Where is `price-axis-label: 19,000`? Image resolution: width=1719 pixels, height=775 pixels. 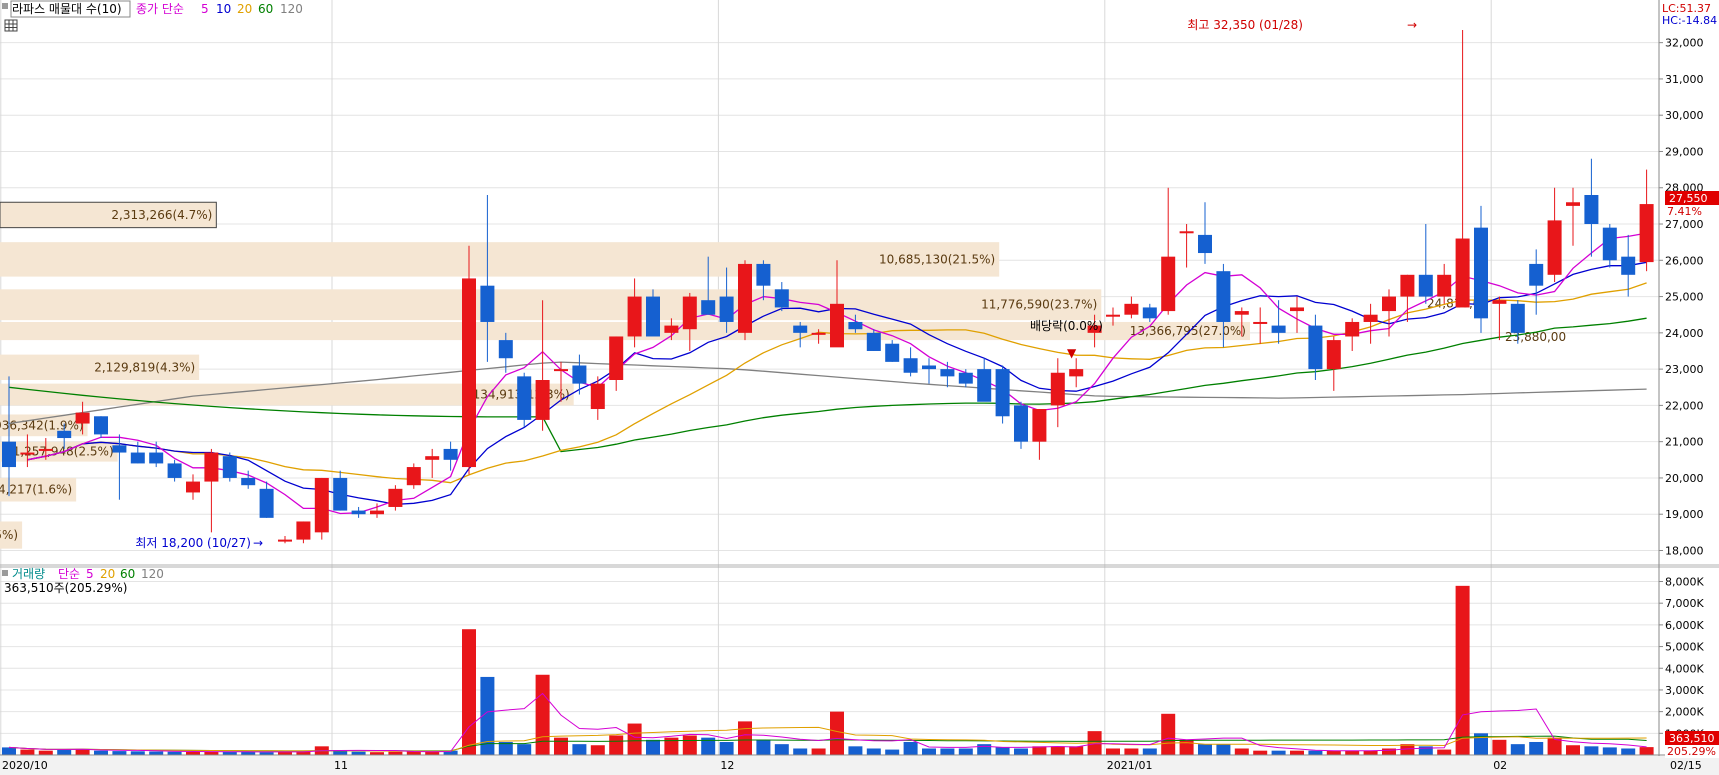
price-axis-label: 19,000 is located at coordinates (1684, 514).